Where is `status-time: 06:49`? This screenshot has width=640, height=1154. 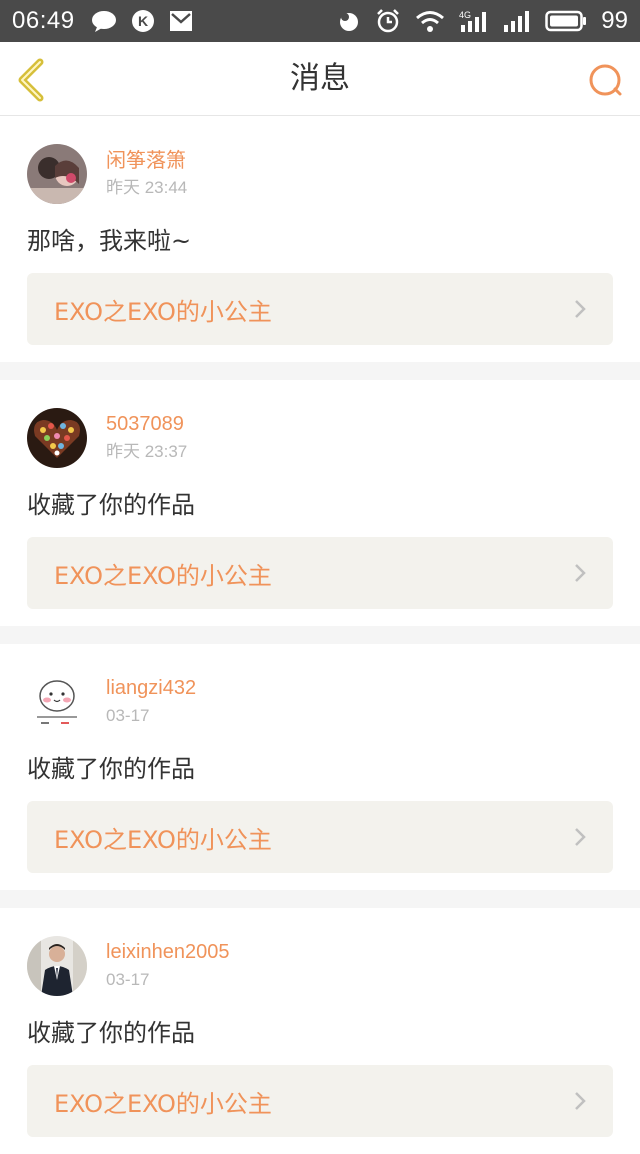 status-time: 06:49 is located at coordinates (43, 20).